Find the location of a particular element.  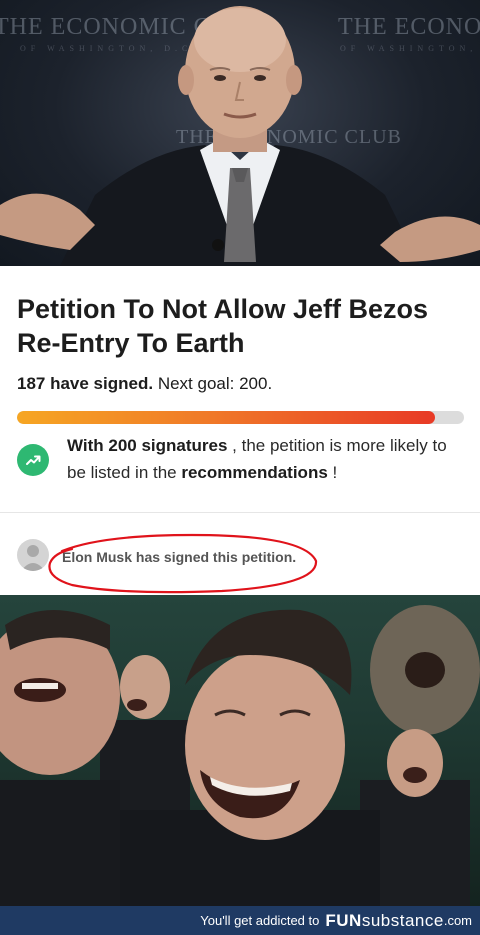

signed-count: 187 have signed. is located at coordinates (85, 383).